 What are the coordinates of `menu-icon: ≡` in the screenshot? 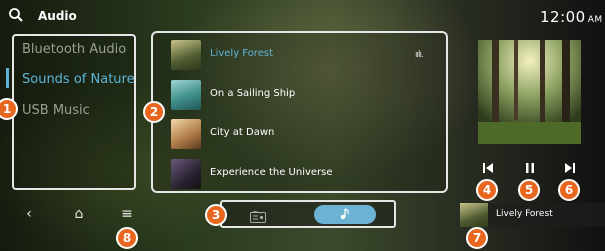 It's located at (127, 214).